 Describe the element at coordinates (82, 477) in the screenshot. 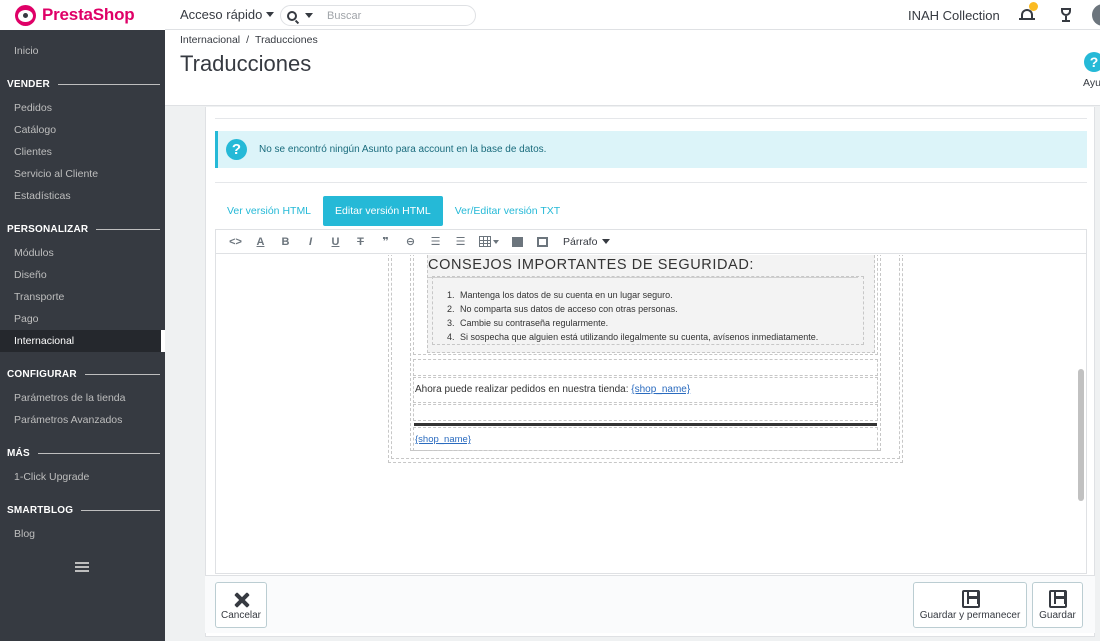

I see `sidebar-item-1-click-upgrade: 1-Click Upgrade` at that location.